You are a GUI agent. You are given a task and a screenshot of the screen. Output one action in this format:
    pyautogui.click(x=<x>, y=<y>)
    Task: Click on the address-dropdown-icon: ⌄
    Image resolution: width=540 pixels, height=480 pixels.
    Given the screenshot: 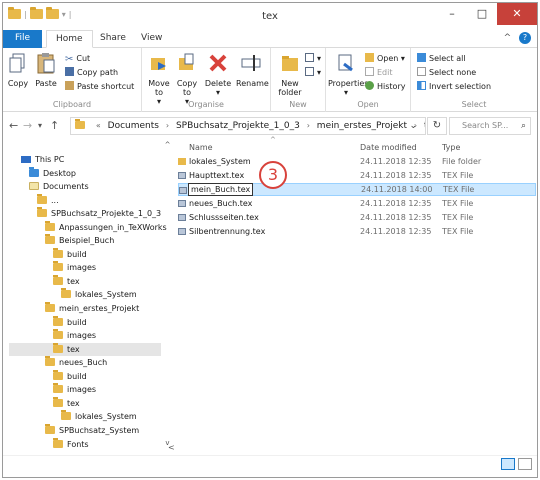 What is the action you would take?
    pyautogui.click(x=413, y=126)
    